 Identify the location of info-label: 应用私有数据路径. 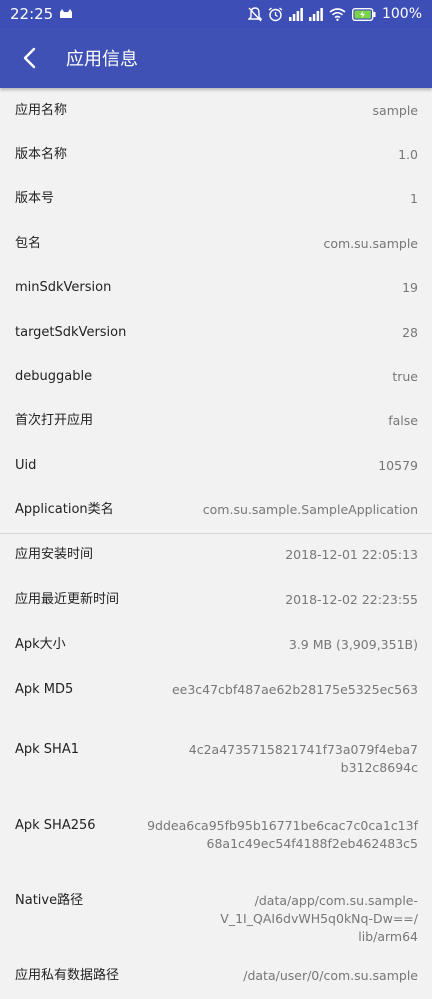
(67, 975).